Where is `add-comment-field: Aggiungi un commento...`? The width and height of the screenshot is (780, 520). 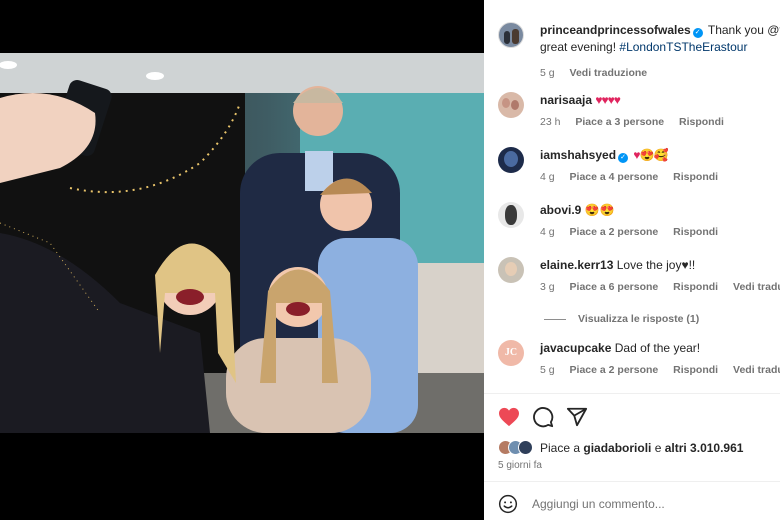 add-comment-field: Aggiungi un commento... is located at coordinates (581, 504).